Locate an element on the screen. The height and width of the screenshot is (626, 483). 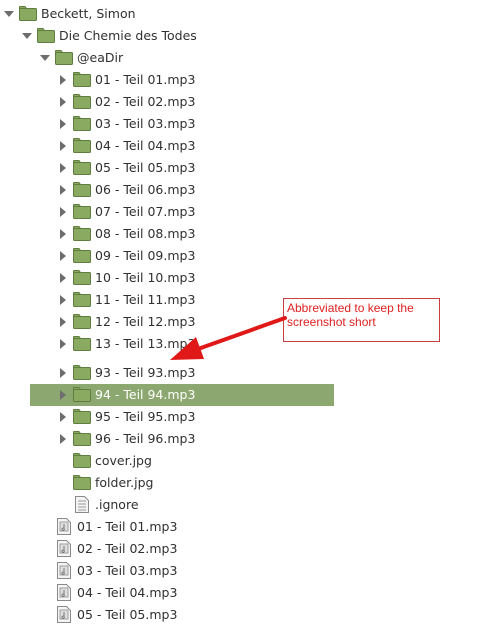
tree-item-label: 13 - Teil 13.mp3 is located at coordinates (145, 343).